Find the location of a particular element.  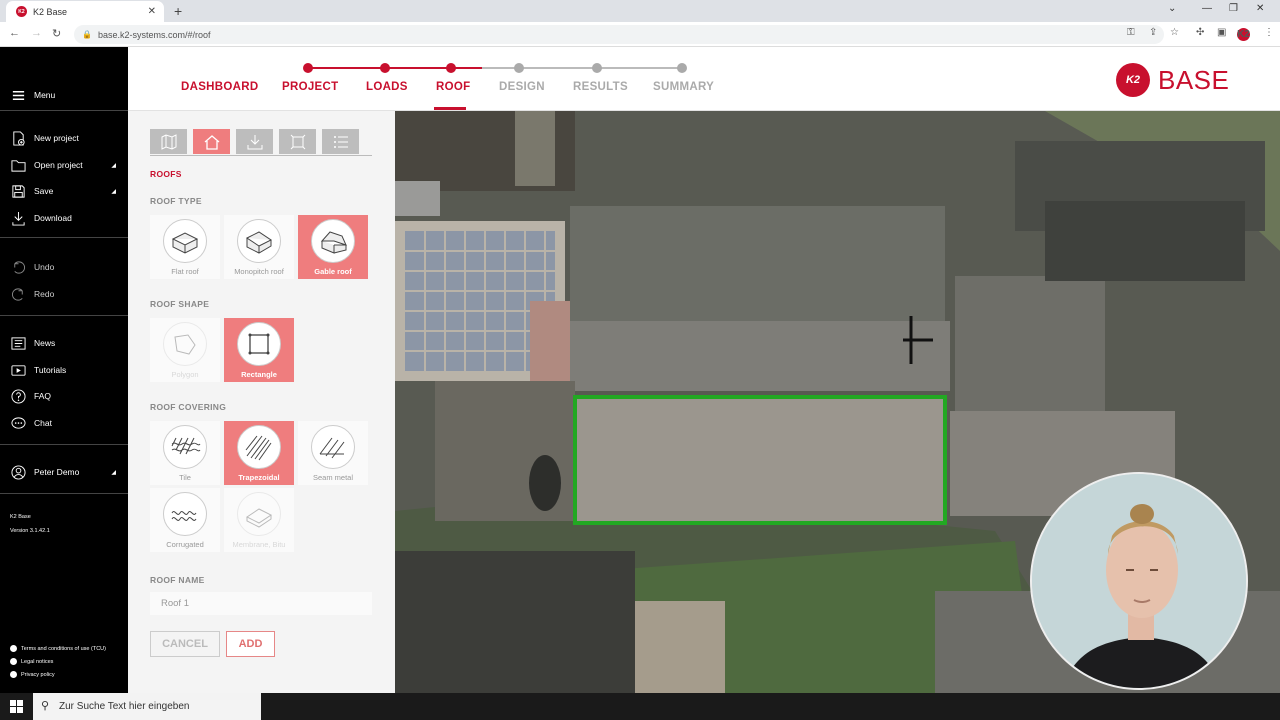

sidebar-item-save: Save ◢ is located at coordinates (66, 191).